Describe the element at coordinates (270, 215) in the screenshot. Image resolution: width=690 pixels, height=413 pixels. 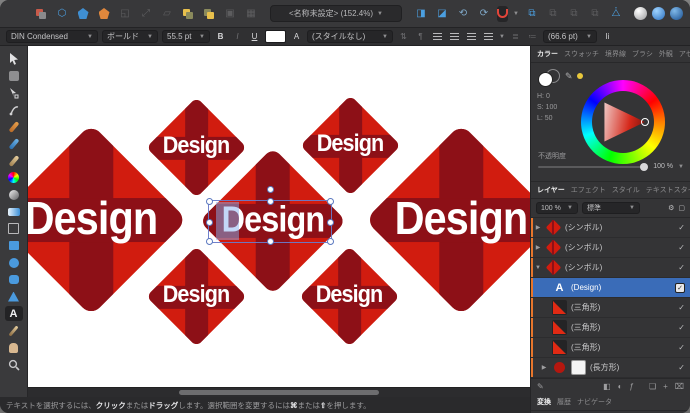
I see `text-selection-box` at that location.